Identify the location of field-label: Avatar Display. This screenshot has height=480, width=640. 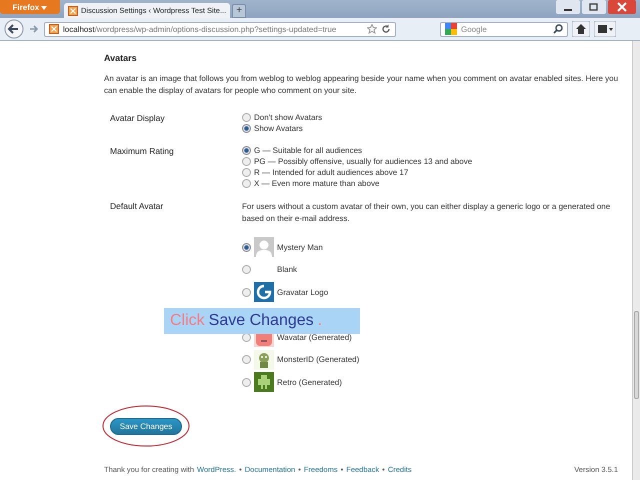
(137, 118).